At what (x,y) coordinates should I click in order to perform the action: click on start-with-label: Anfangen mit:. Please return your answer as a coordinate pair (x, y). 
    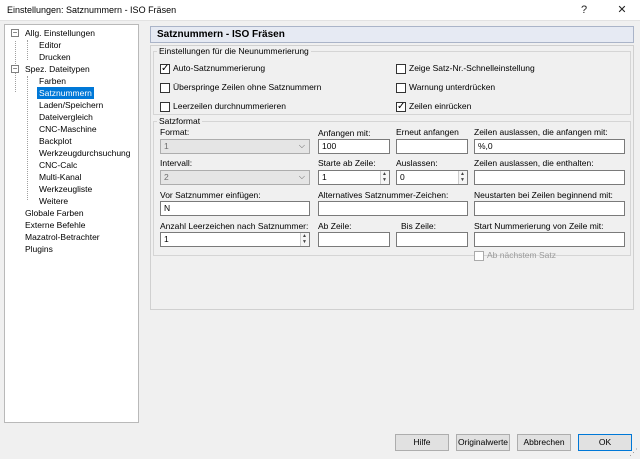
    Looking at the image, I should click on (344, 133).